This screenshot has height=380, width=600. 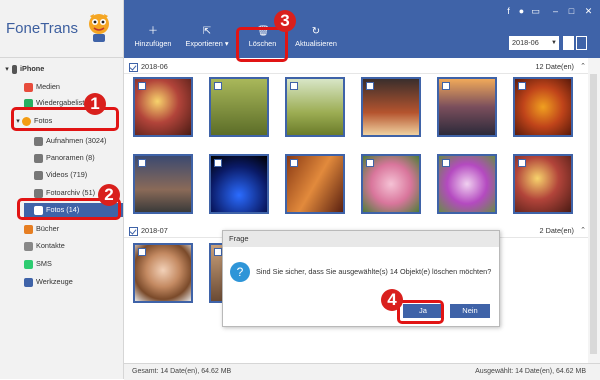 What do you see at coordinates (182, 371) in the screenshot?
I see `status-total: Gesamt: 14 Date(en), 64.62 MB` at bounding box center [182, 371].